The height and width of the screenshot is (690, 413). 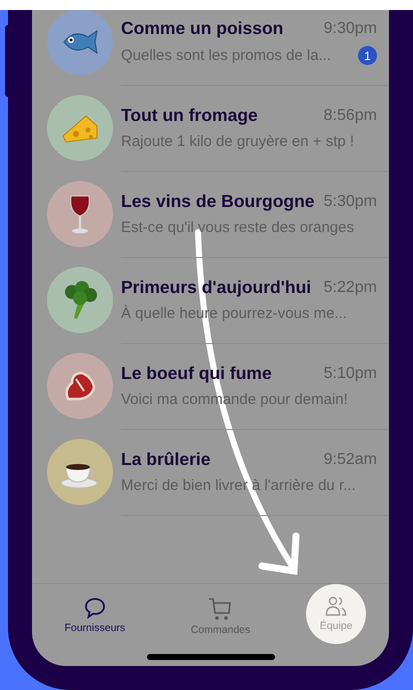 I want to click on supplier-name: Les vins de Bourgogne, so click(x=217, y=201).